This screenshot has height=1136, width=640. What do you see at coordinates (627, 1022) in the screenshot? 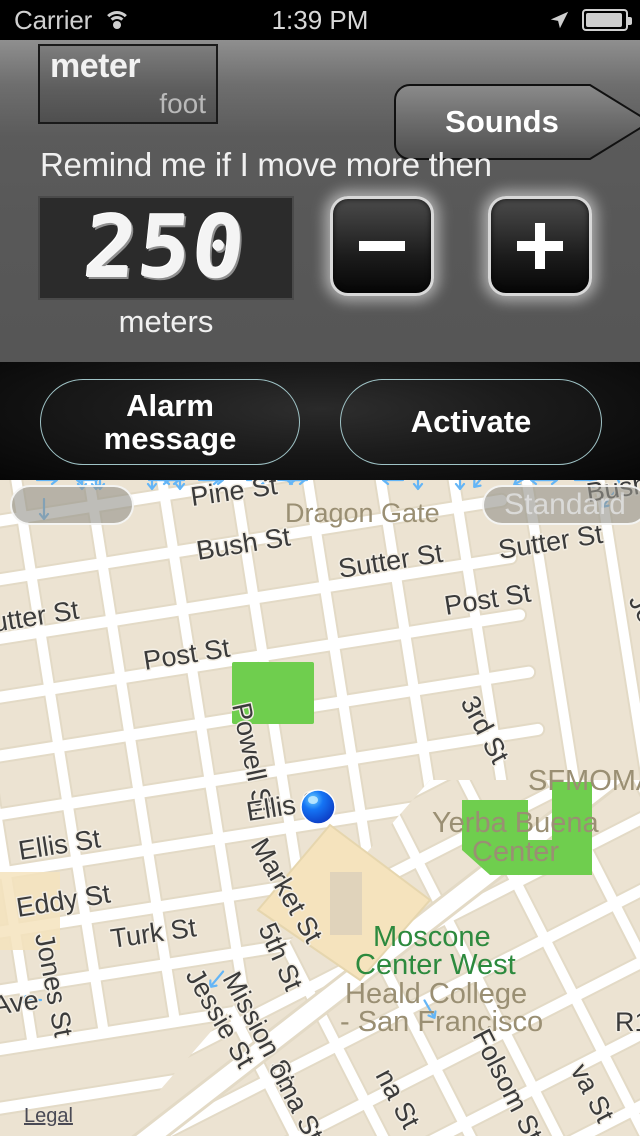
I see `map-street-label: R1` at bounding box center [627, 1022].